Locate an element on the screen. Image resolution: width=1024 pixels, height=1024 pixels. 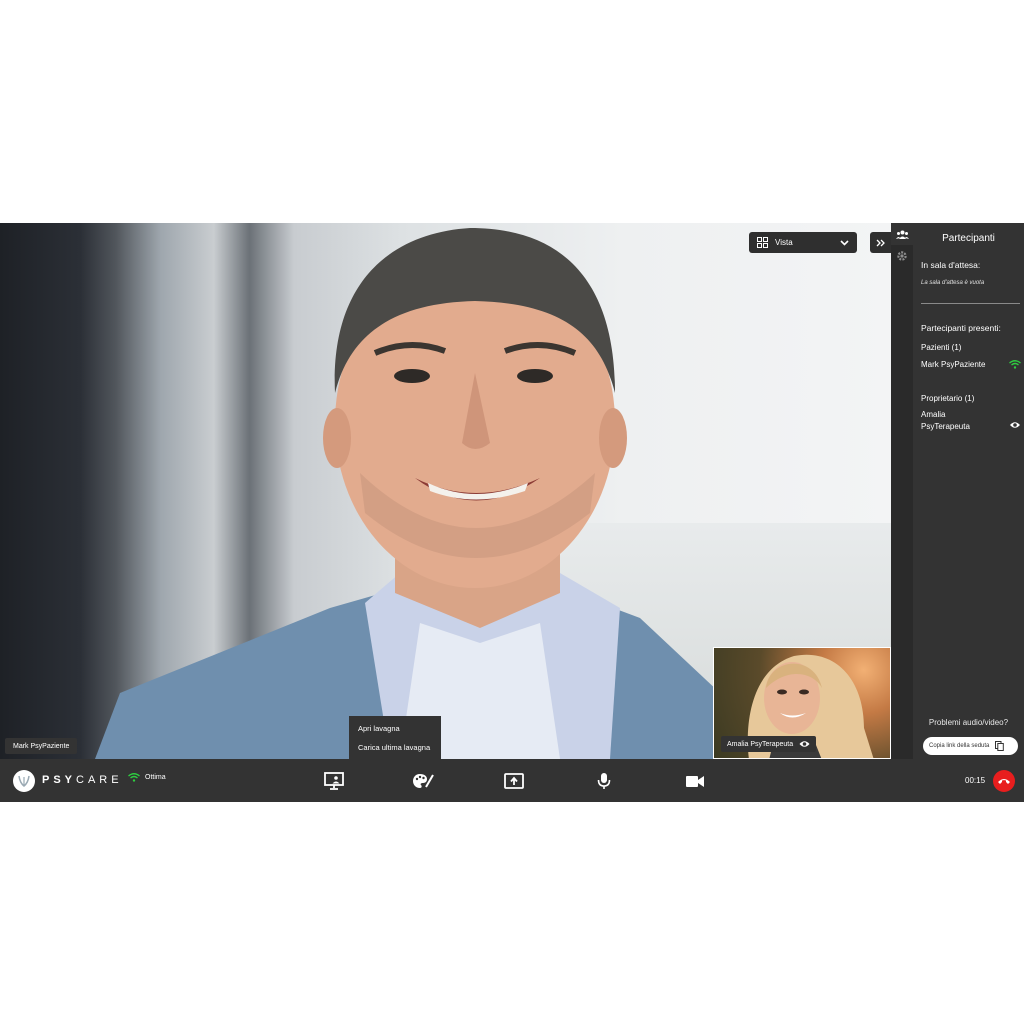
upload-icon is located at coordinates (514, 781).